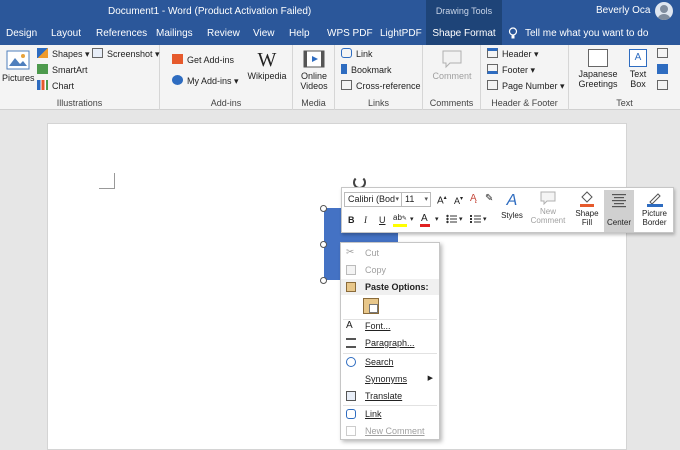 The image size is (680, 450). I want to click on paragraph-icon, so click(351, 343).